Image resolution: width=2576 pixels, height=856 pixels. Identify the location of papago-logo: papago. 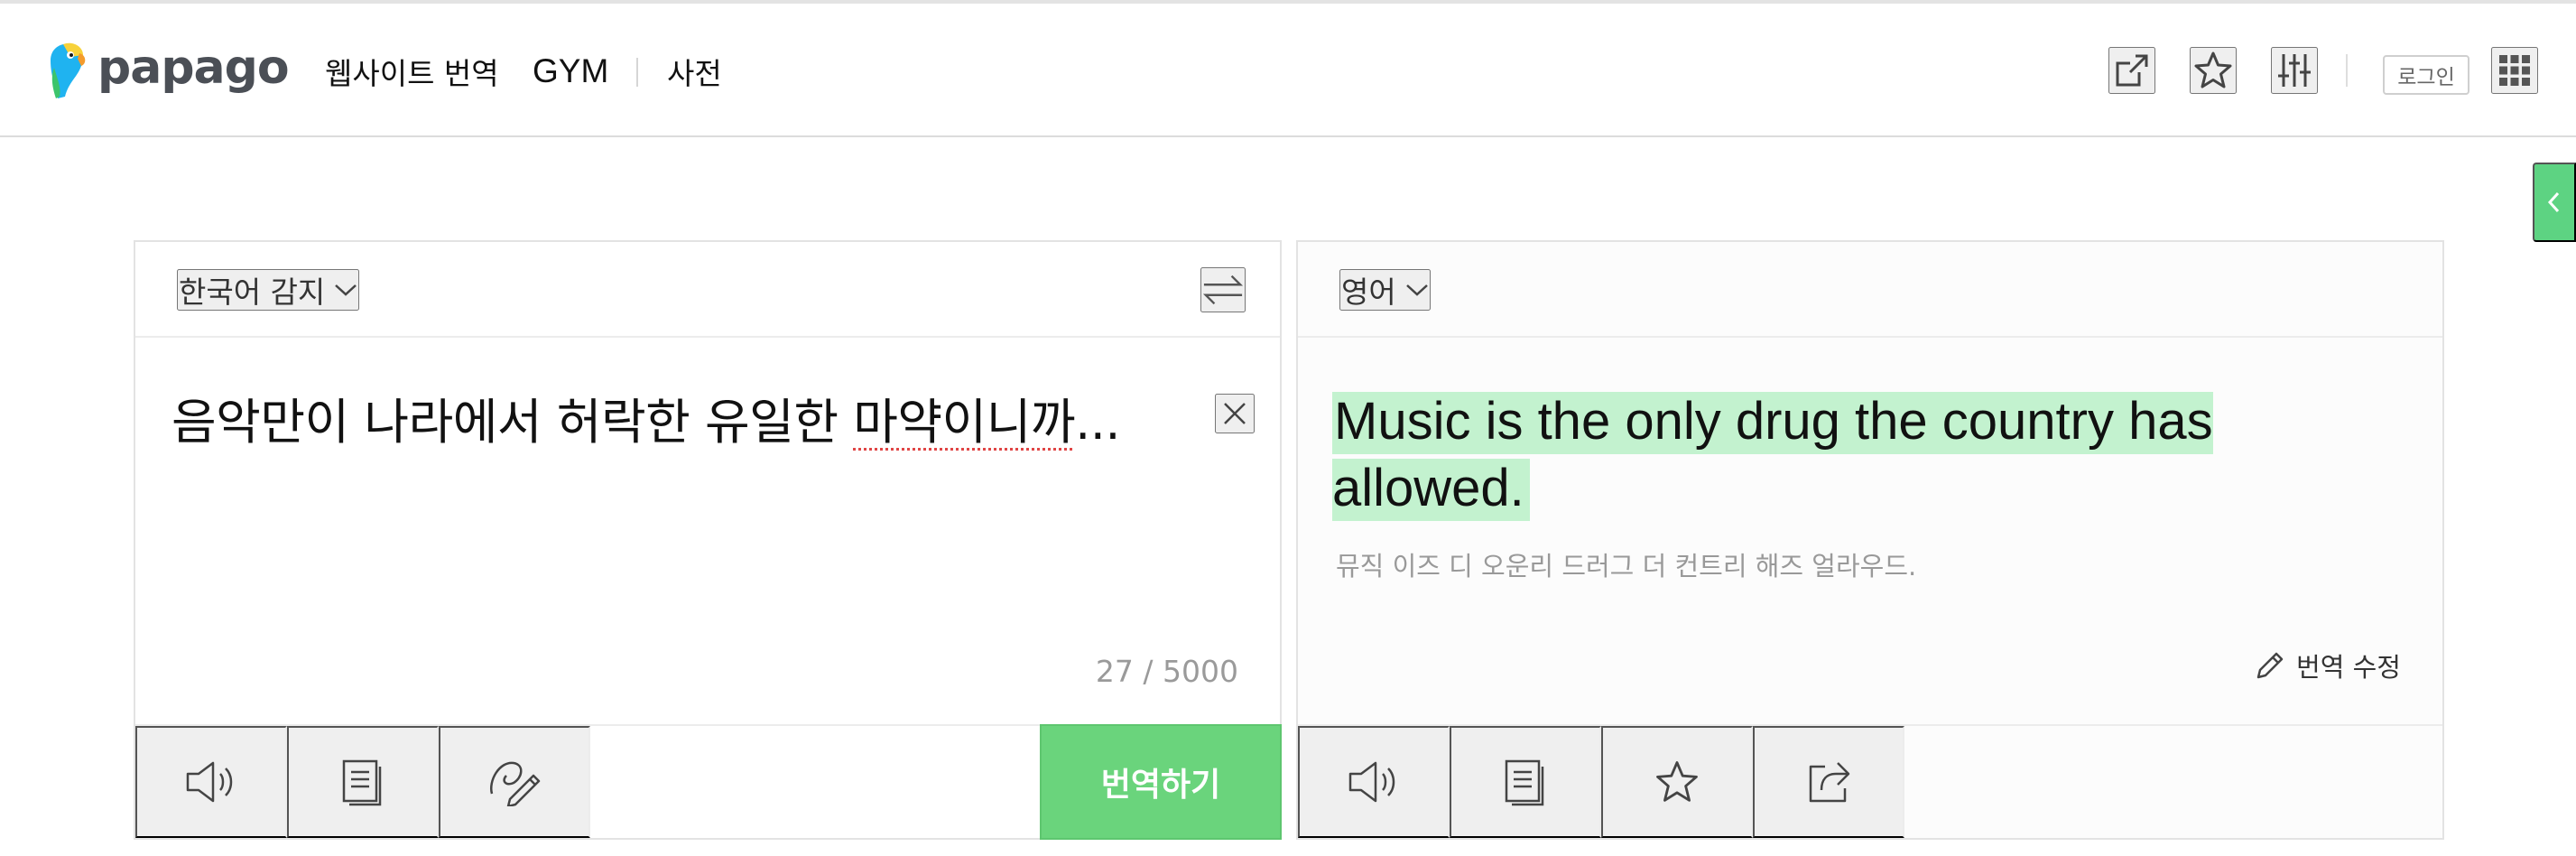
(168, 70).